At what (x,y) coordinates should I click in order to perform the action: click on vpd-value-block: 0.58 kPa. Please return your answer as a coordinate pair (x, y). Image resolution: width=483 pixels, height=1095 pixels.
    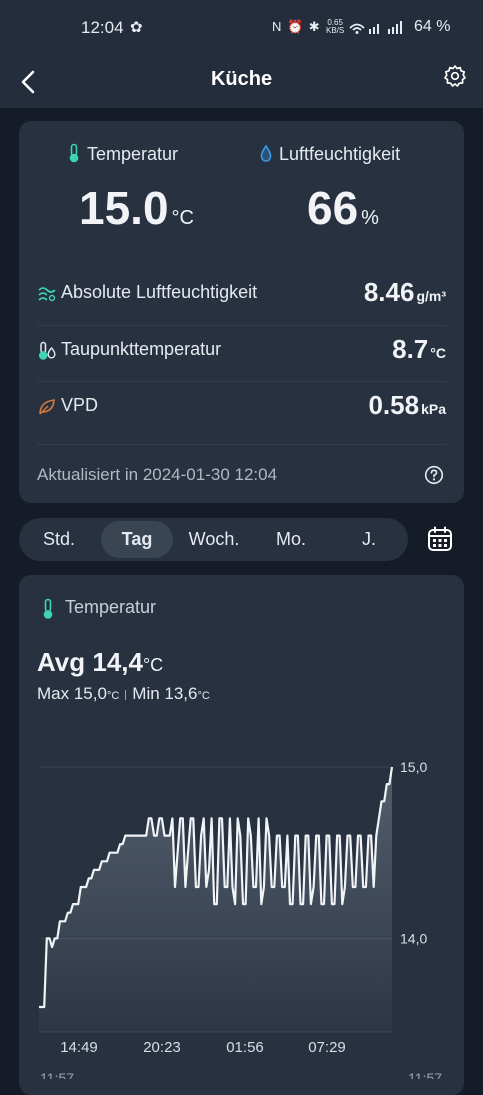
    Looking at the image, I should click on (407, 405).